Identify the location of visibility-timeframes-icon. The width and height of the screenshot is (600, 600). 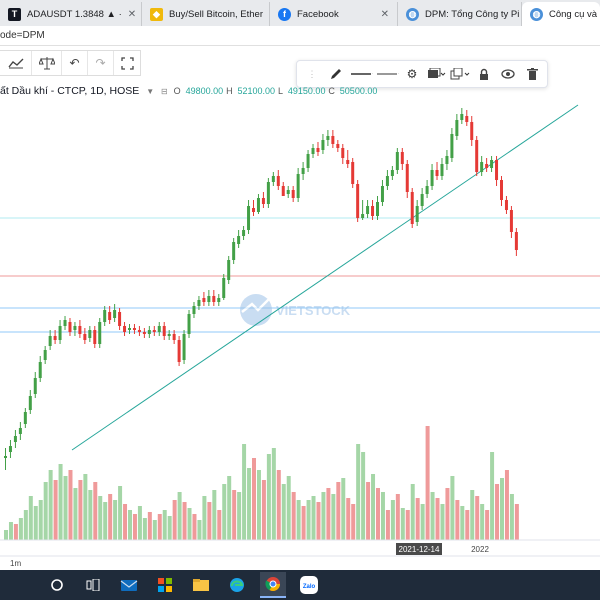
(436, 74).